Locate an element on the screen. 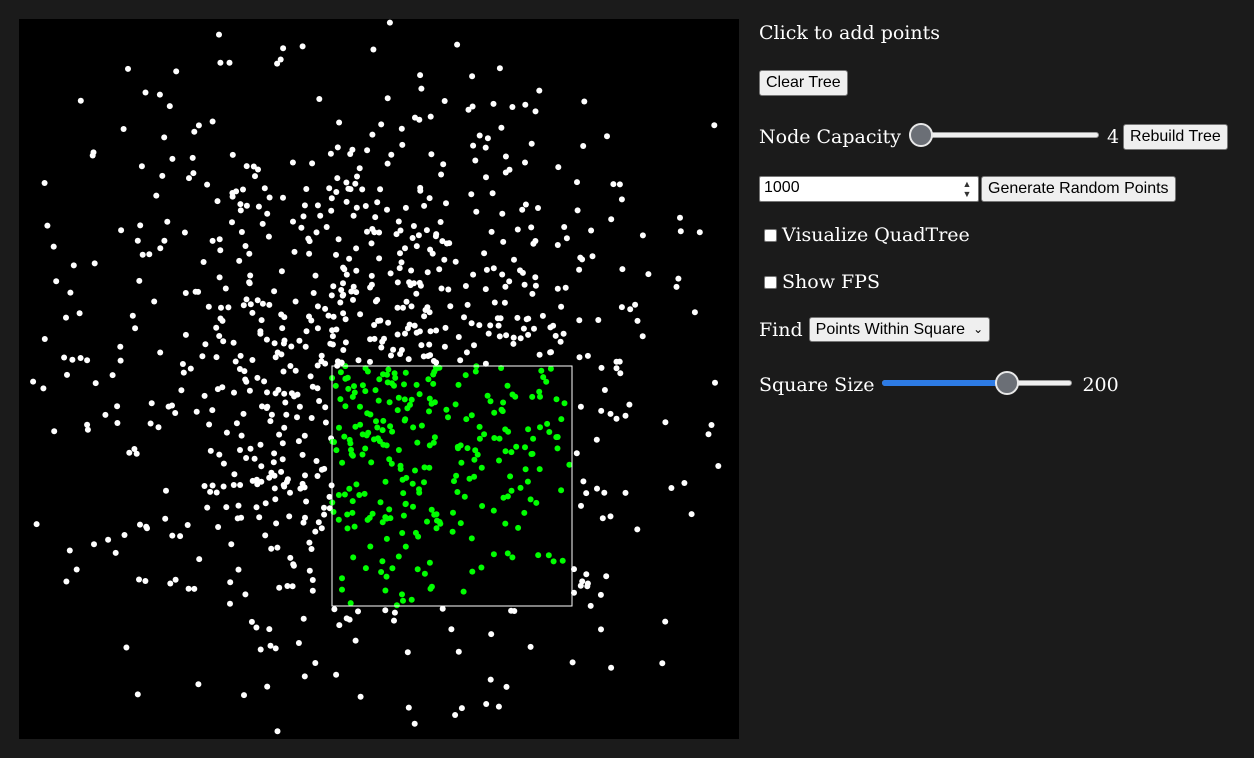 The height and width of the screenshot is (758, 1254). spinner-icon: ▲ ▼ is located at coordinates (967, 189).